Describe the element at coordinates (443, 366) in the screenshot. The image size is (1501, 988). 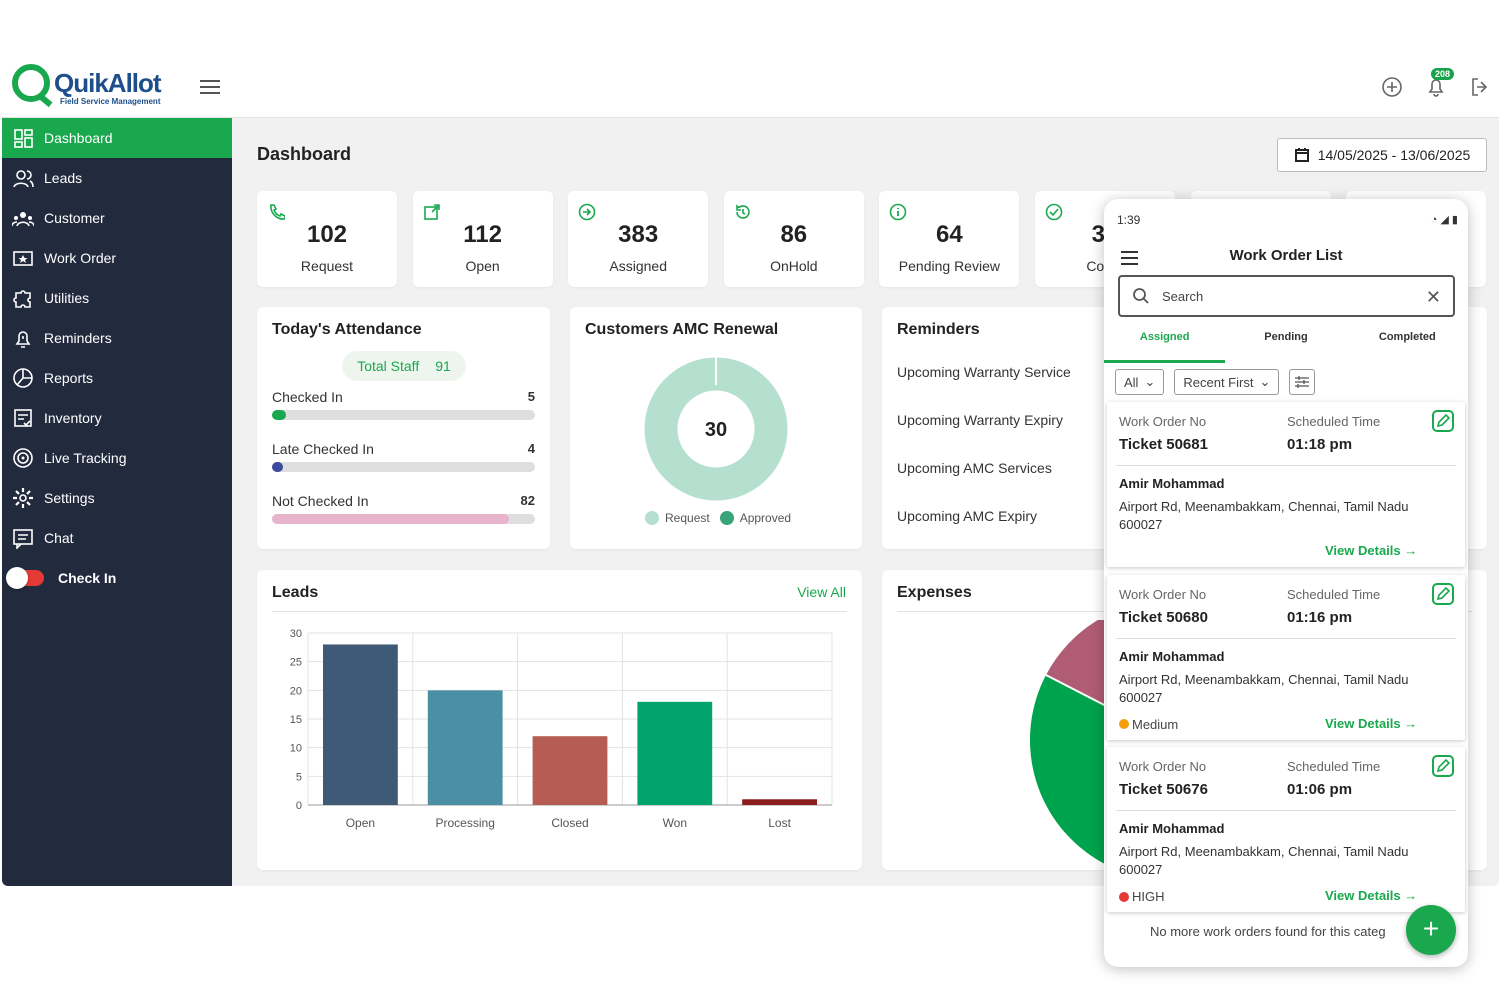
I see `total-staff-value: 91` at that location.